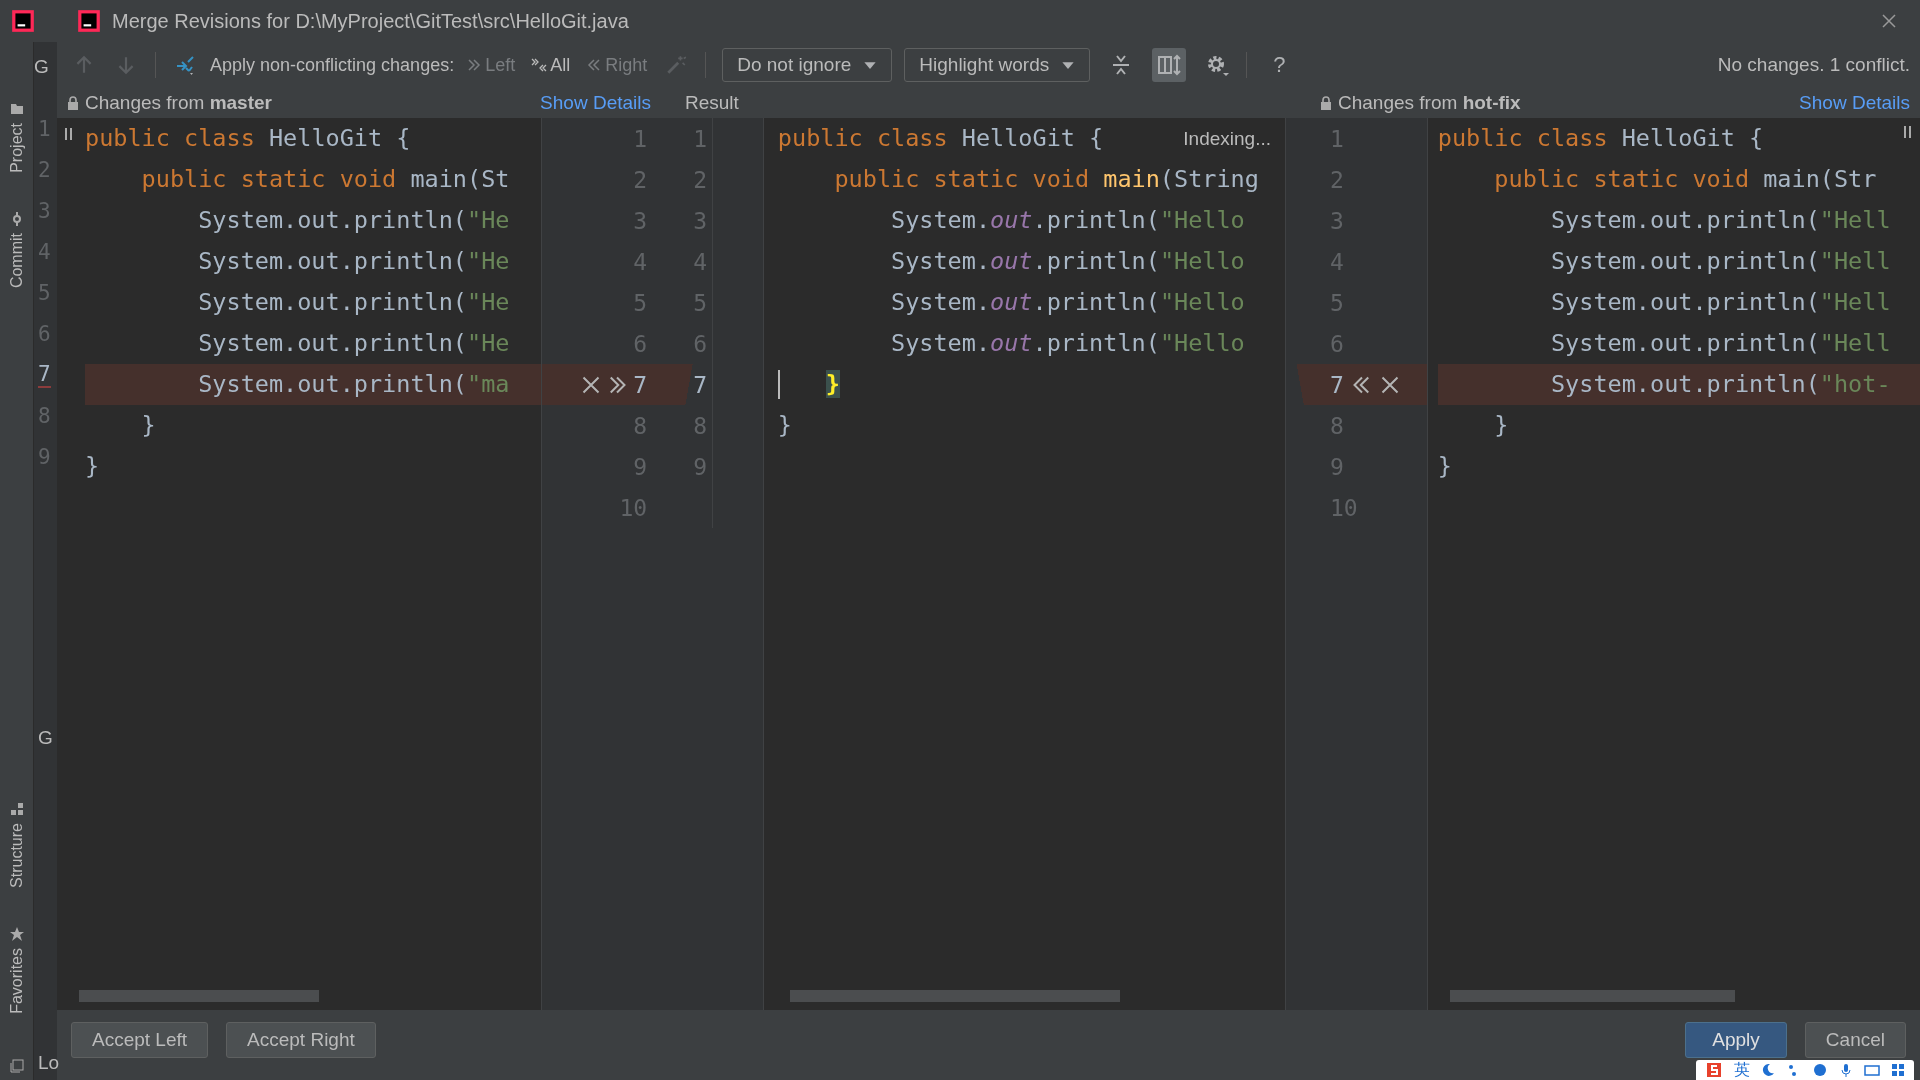 The height and width of the screenshot is (1080, 1920). I want to click on dropdown: Highlight words, so click(997, 65).